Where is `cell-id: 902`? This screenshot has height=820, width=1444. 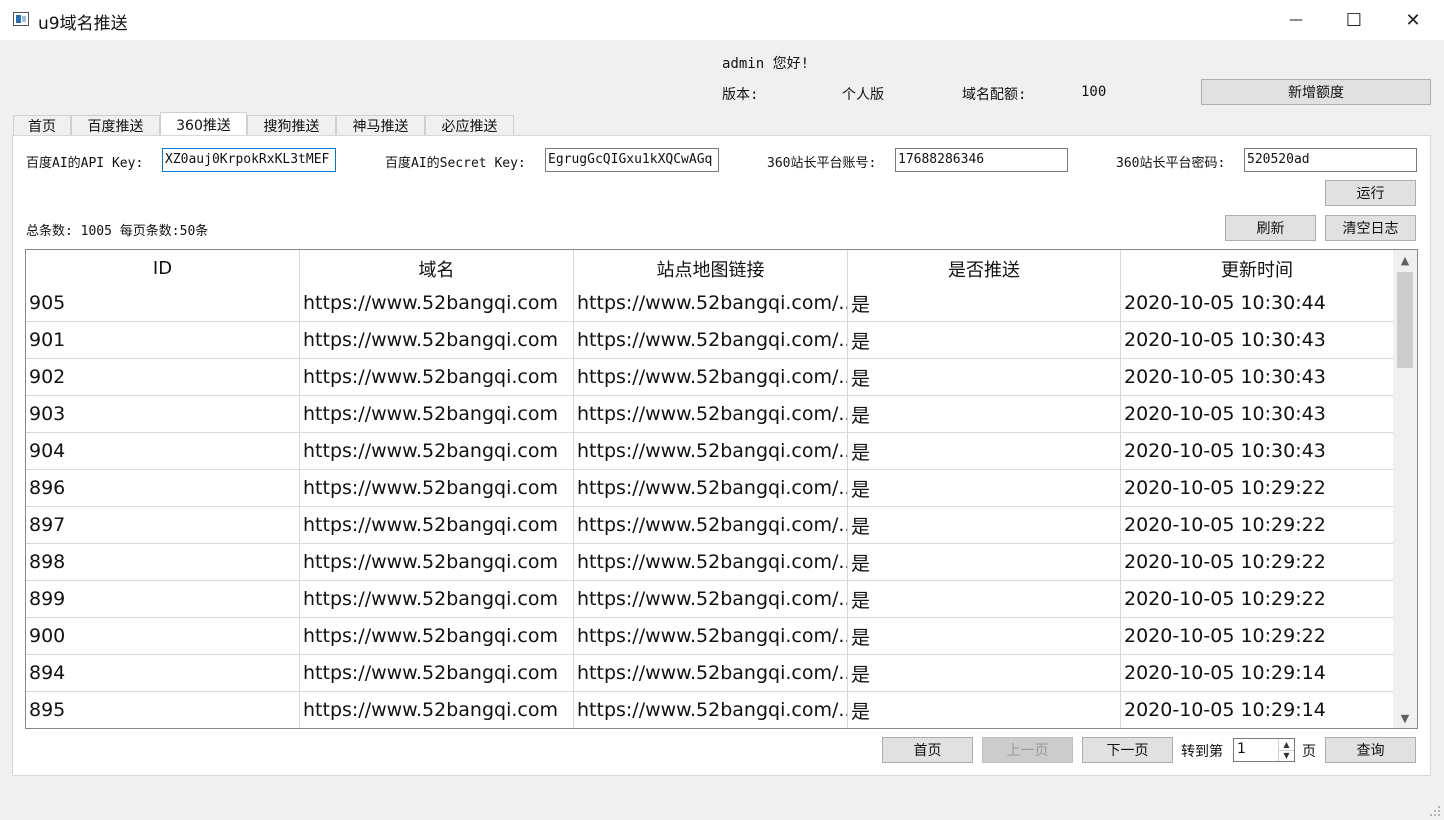 cell-id: 902 is located at coordinates (163, 377).